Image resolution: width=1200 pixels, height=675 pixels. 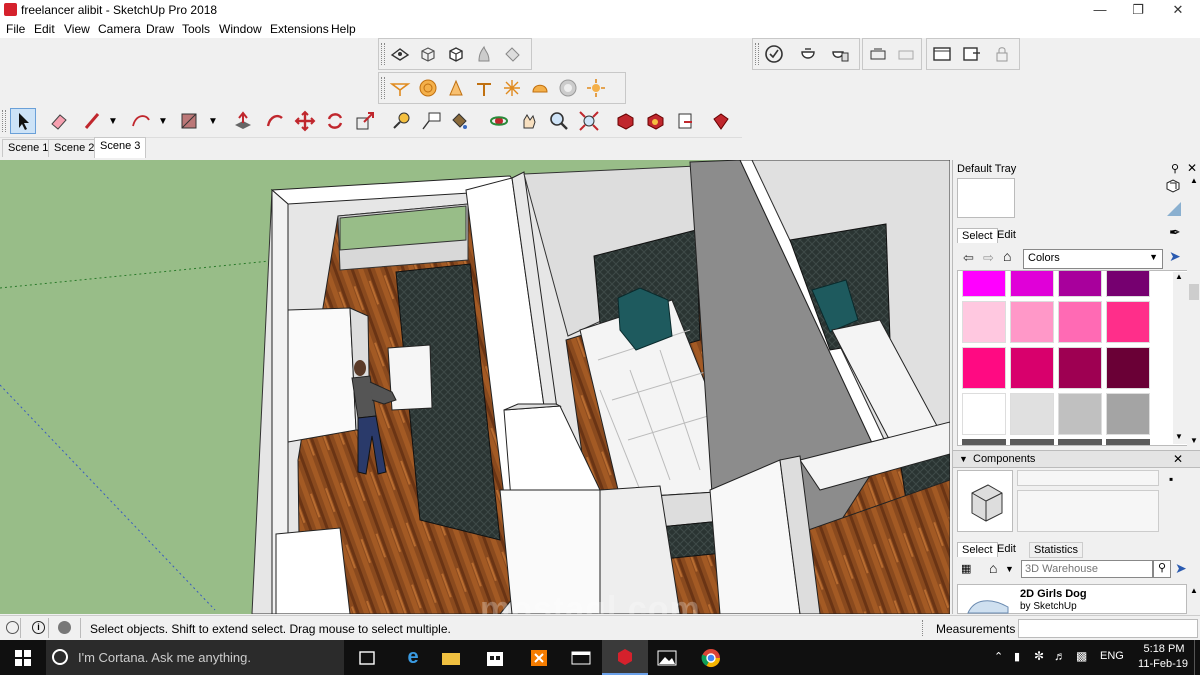 What do you see at coordinates (196, 29) in the screenshot?
I see `menu-tools: Tools` at bounding box center [196, 29].